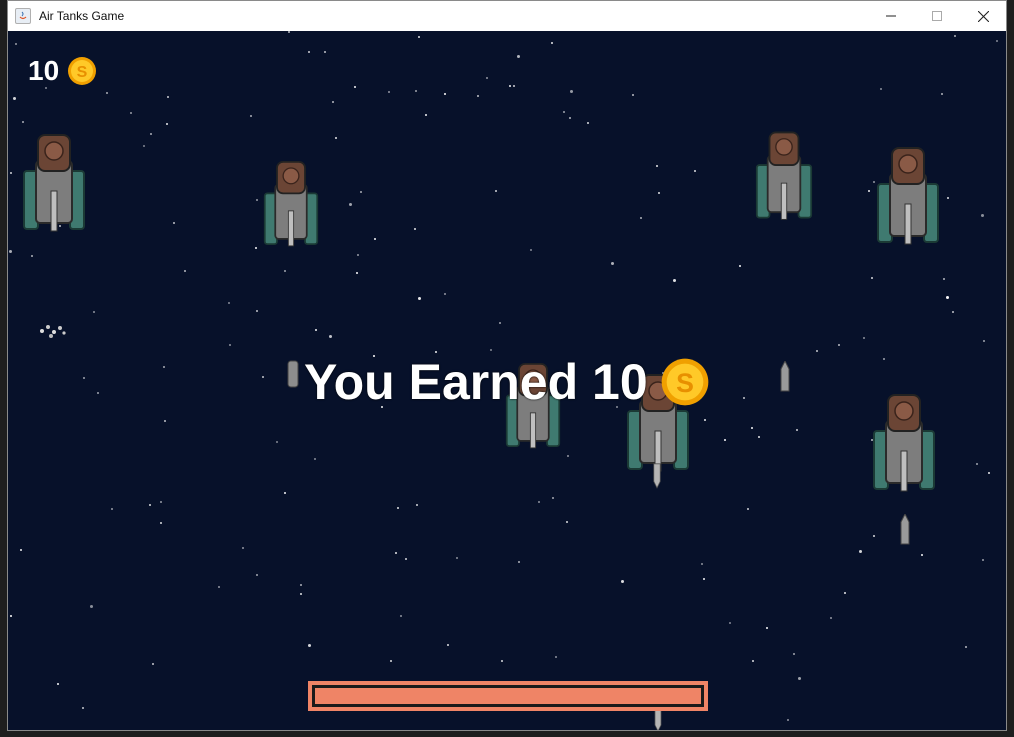 The width and height of the screenshot is (1014, 737). What do you see at coordinates (507, 16) in the screenshot?
I see `title-bar: Air Tanks Game` at bounding box center [507, 16].